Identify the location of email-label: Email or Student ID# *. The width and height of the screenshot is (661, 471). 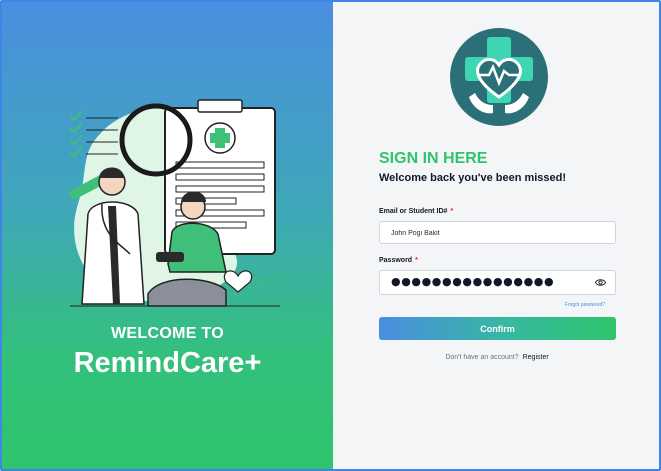
(416, 211).